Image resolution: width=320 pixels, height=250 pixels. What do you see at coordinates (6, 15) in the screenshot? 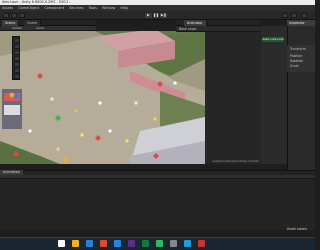
I see `account-button` at bounding box center [6, 15].